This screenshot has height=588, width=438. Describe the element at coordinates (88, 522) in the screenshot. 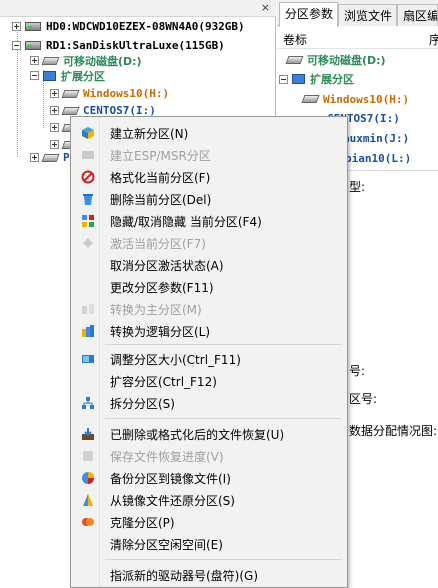

I see `clone-icon` at that location.